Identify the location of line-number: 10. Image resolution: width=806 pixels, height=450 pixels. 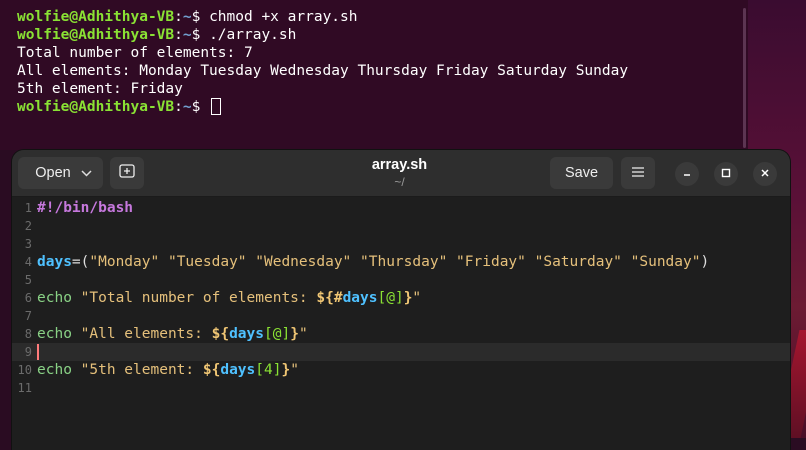
(24, 370).